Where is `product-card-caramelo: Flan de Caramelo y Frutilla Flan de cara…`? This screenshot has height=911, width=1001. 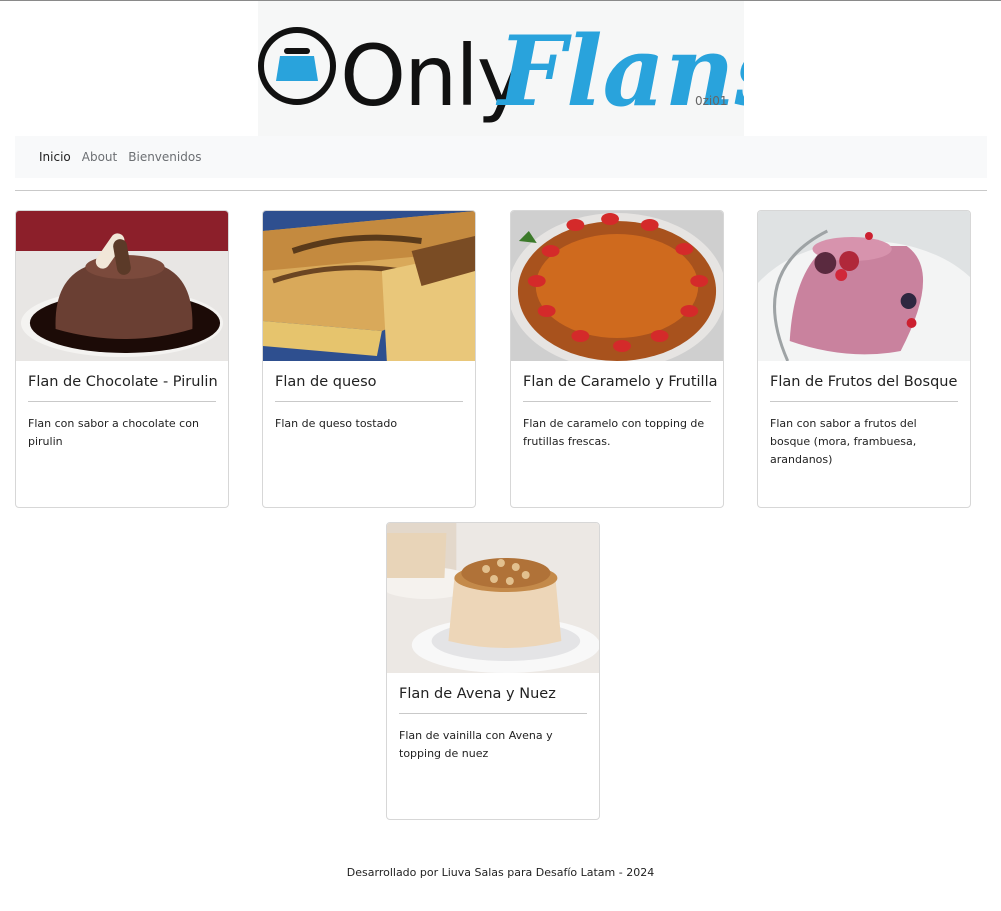 product-card-caramelo: Flan de Caramelo y Frutilla Flan de cara… is located at coordinates (617, 359).